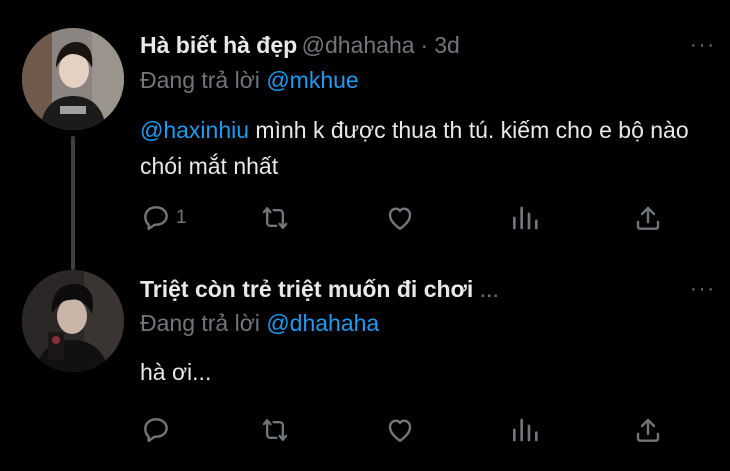 Image resolution: width=730 pixels, height=471 pixels. I want to click on action-bar, so click(410, 430).